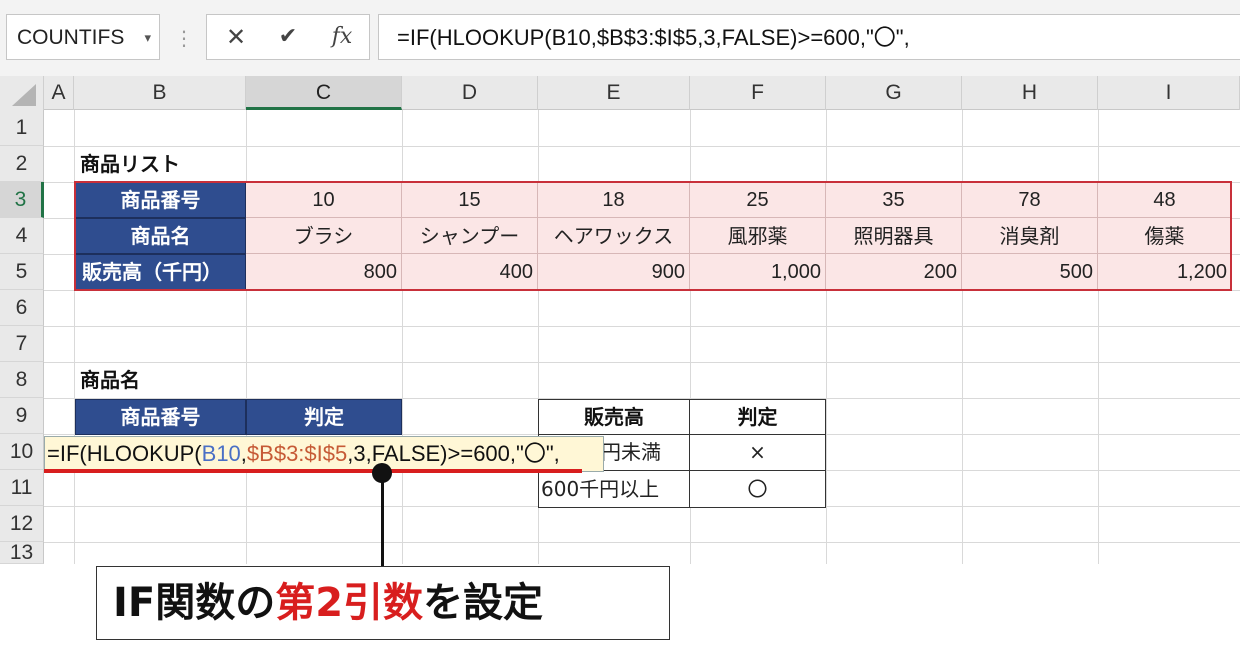 This screenshot has height=664, width=1240. I want to click on column-header-c: C, so click(324, 93).